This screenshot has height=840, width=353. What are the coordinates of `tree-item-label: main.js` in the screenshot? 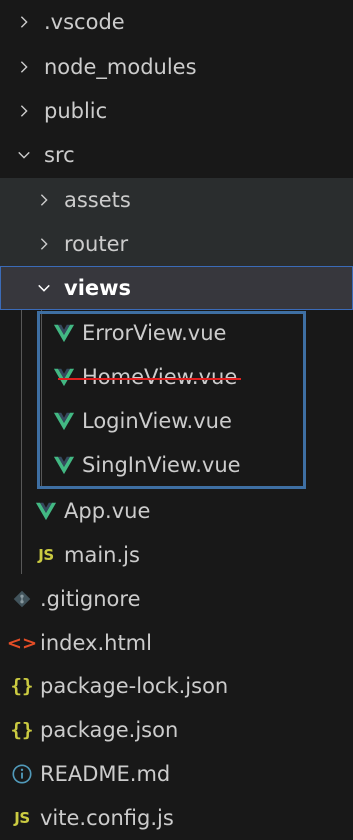 It's located at (102, 554).